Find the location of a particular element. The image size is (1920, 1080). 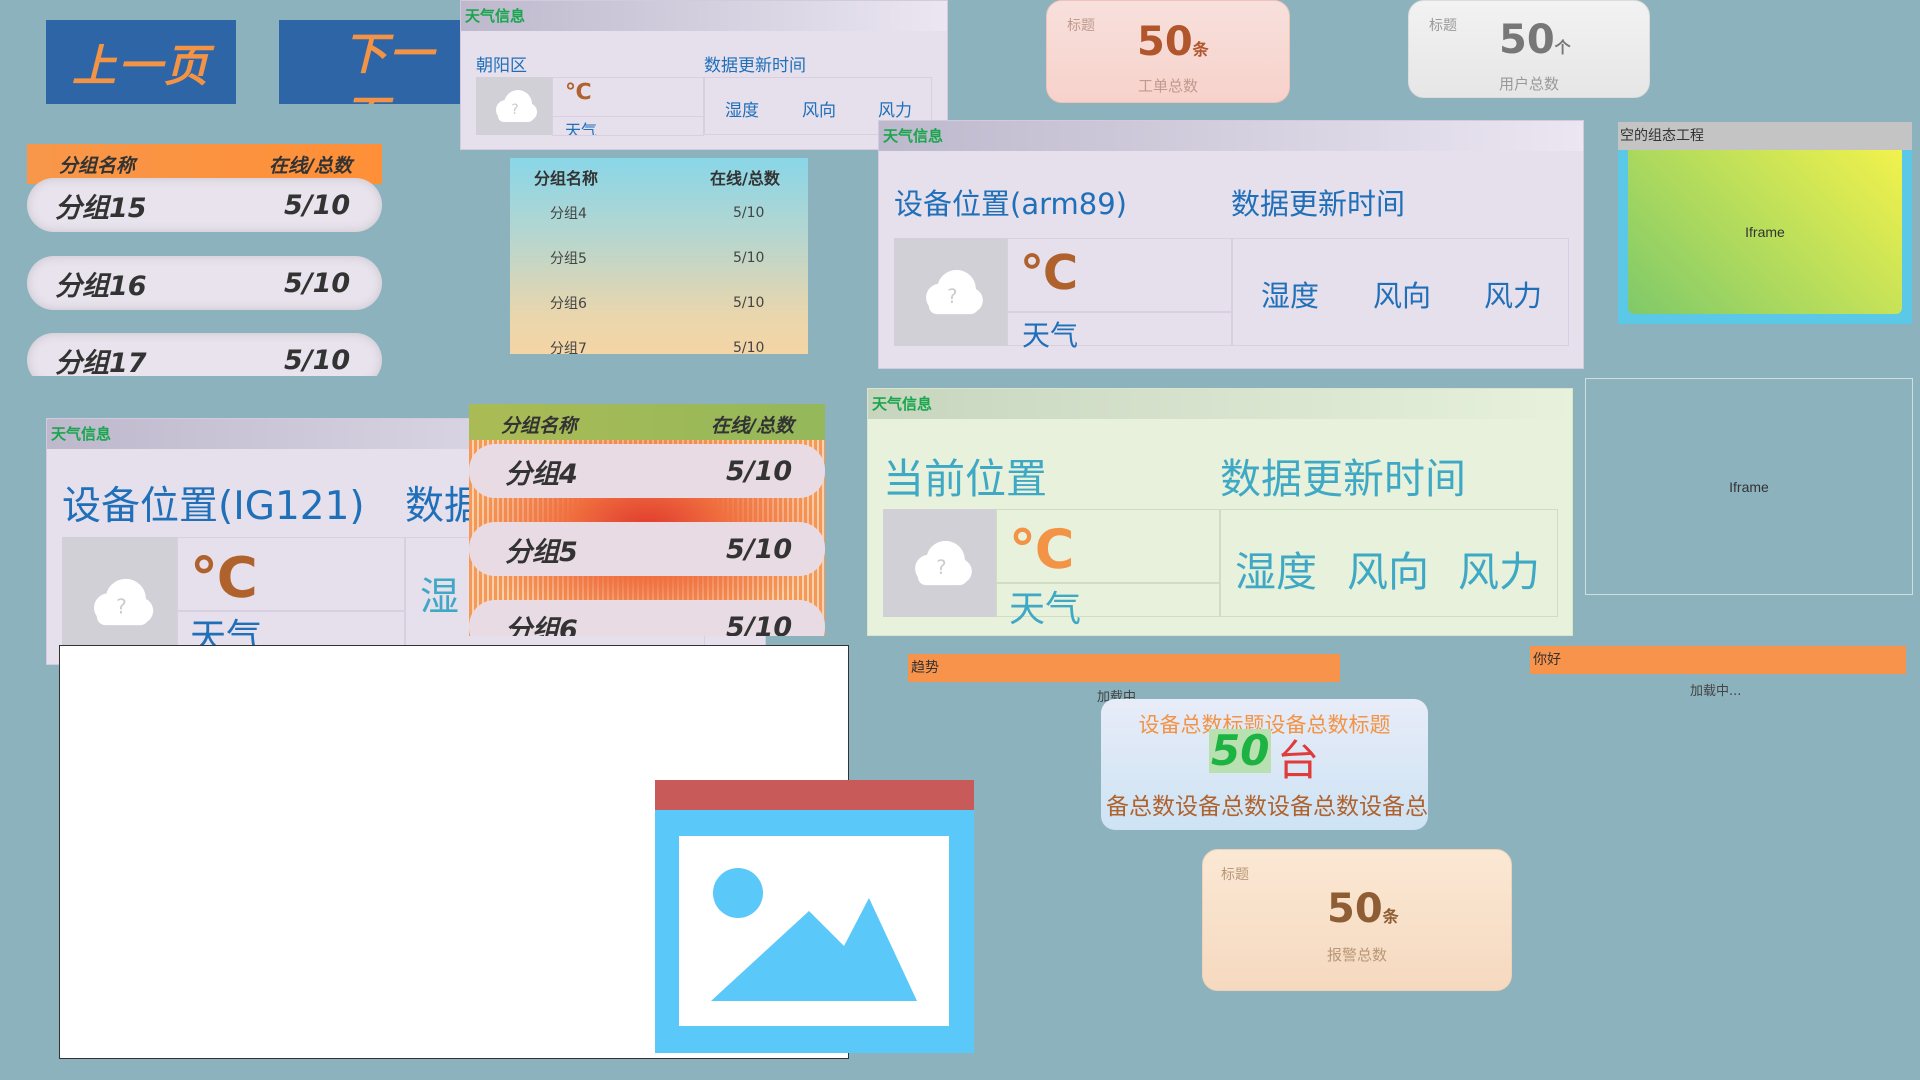

prev-page-label: 上一页 is located at coordinates (141, 66).